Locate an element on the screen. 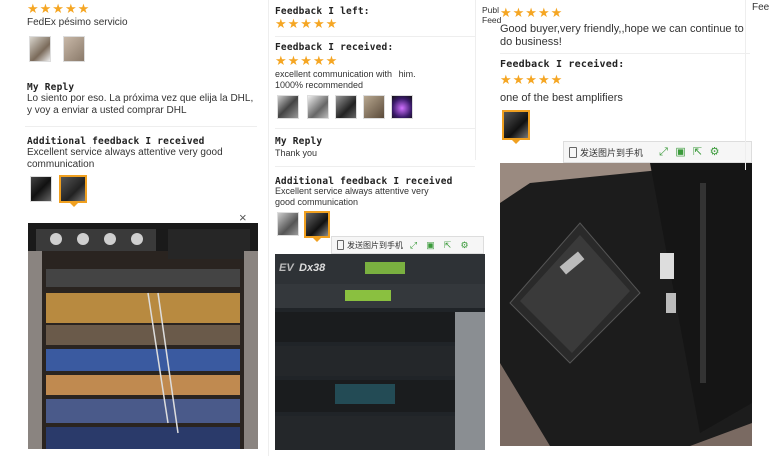 Image resolution: width=780 pixels, height=456 pixels. rating-stars-top: ★★★★★ is located at coordinates (532, 12).